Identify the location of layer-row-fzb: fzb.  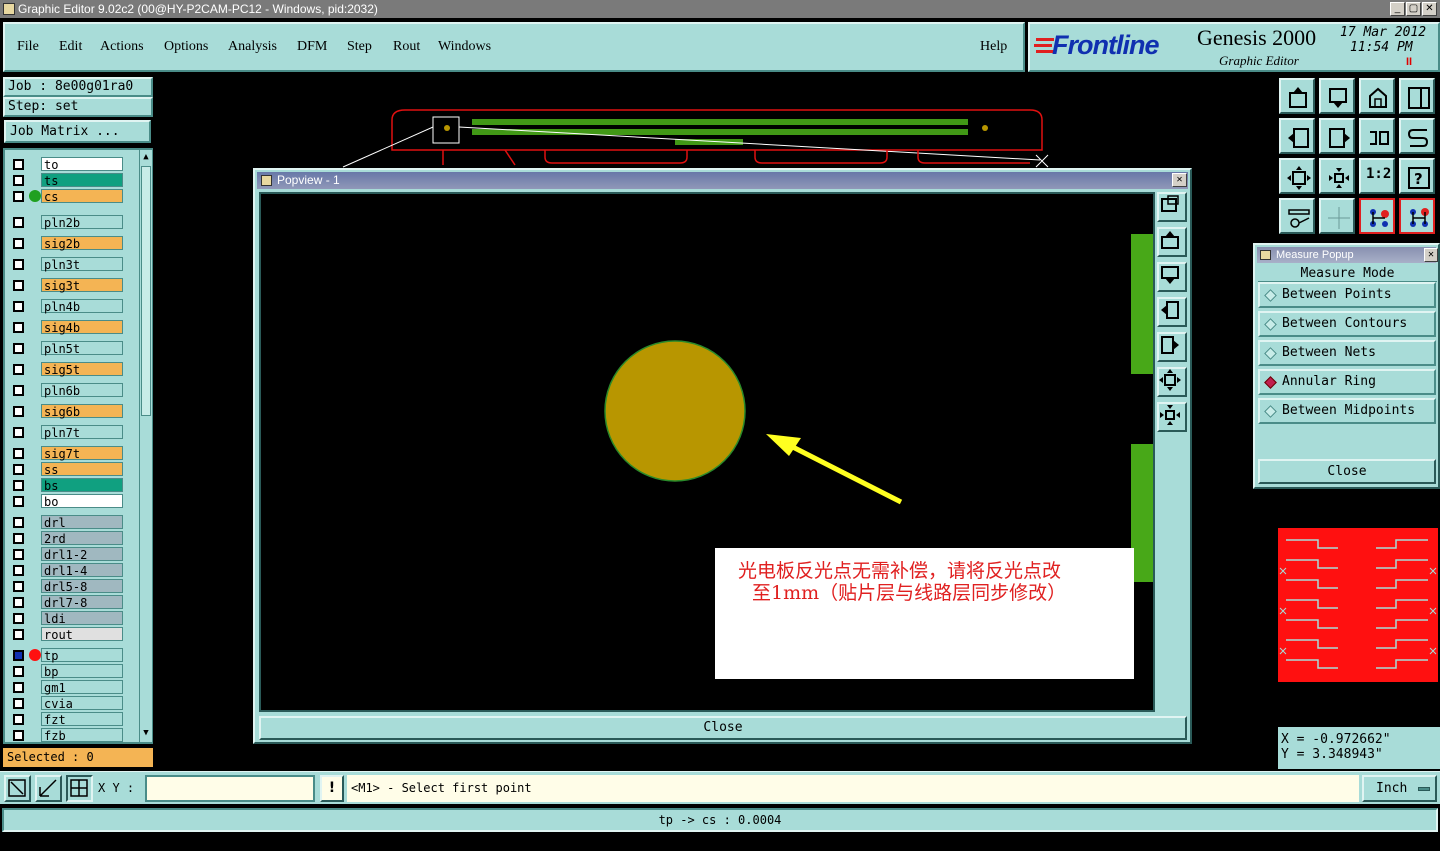
(68, 735).